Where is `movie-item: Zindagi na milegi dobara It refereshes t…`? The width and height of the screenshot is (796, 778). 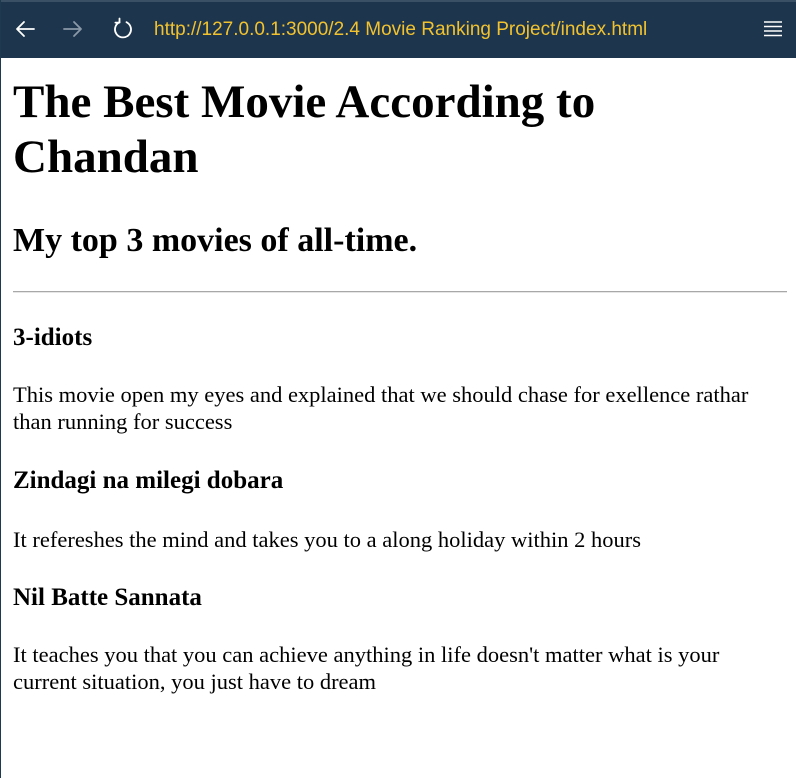 movie-item: Zindagi na milegi dobara It refereshes t… is located at coordinates (400, 509).